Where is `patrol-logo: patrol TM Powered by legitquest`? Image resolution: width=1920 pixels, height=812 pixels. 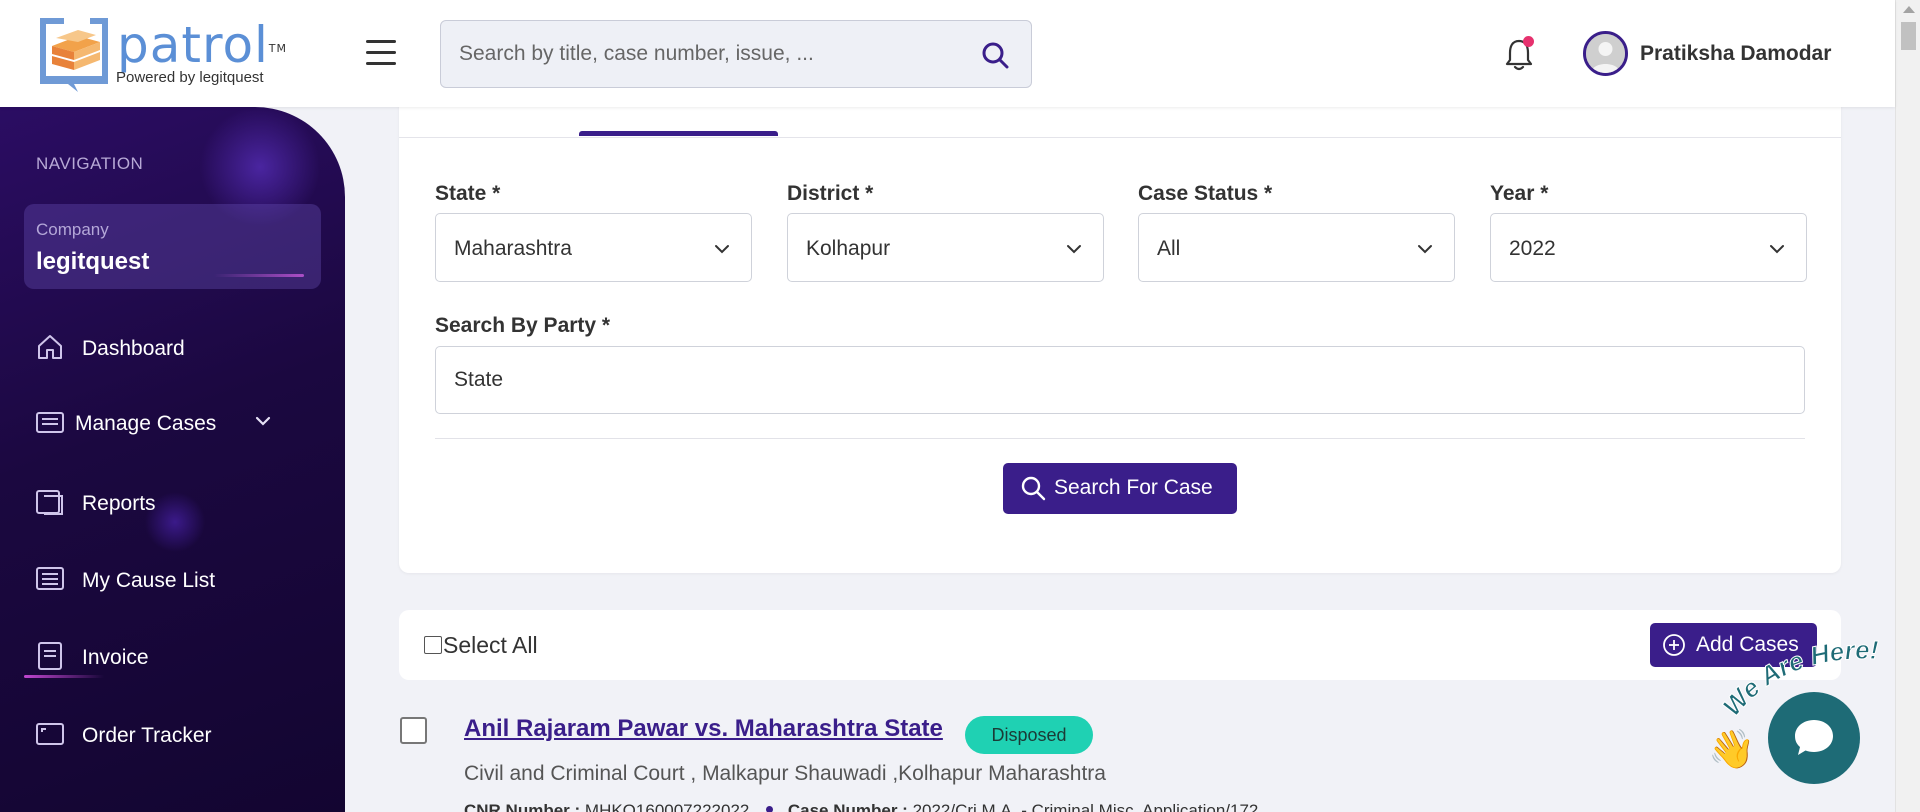
patrol-logo: patrol TM Powered by legitquest is located at coordinates (160, 54).